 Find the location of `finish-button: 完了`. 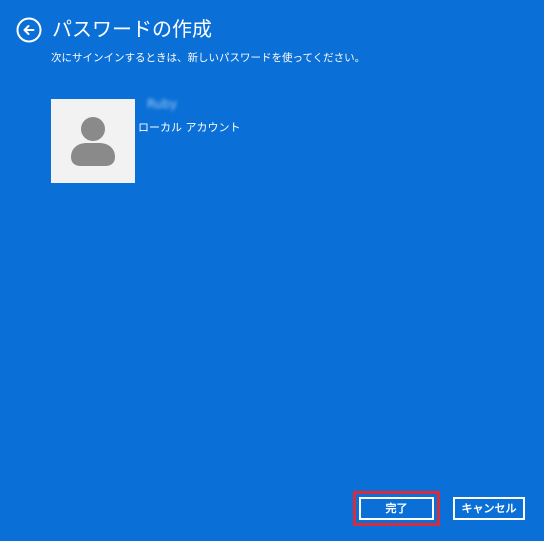

finish-button: 完了 is located at coordinates (396, 508).